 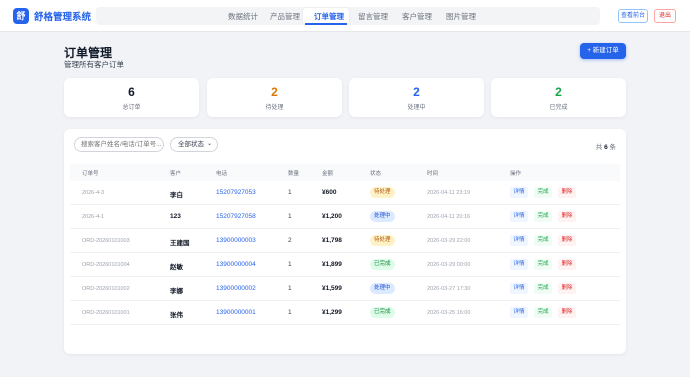 What do you see at coordinates (176, 291) in the screenshot?
I see `customer-name: 李娜` at bounding box center [176, 291].